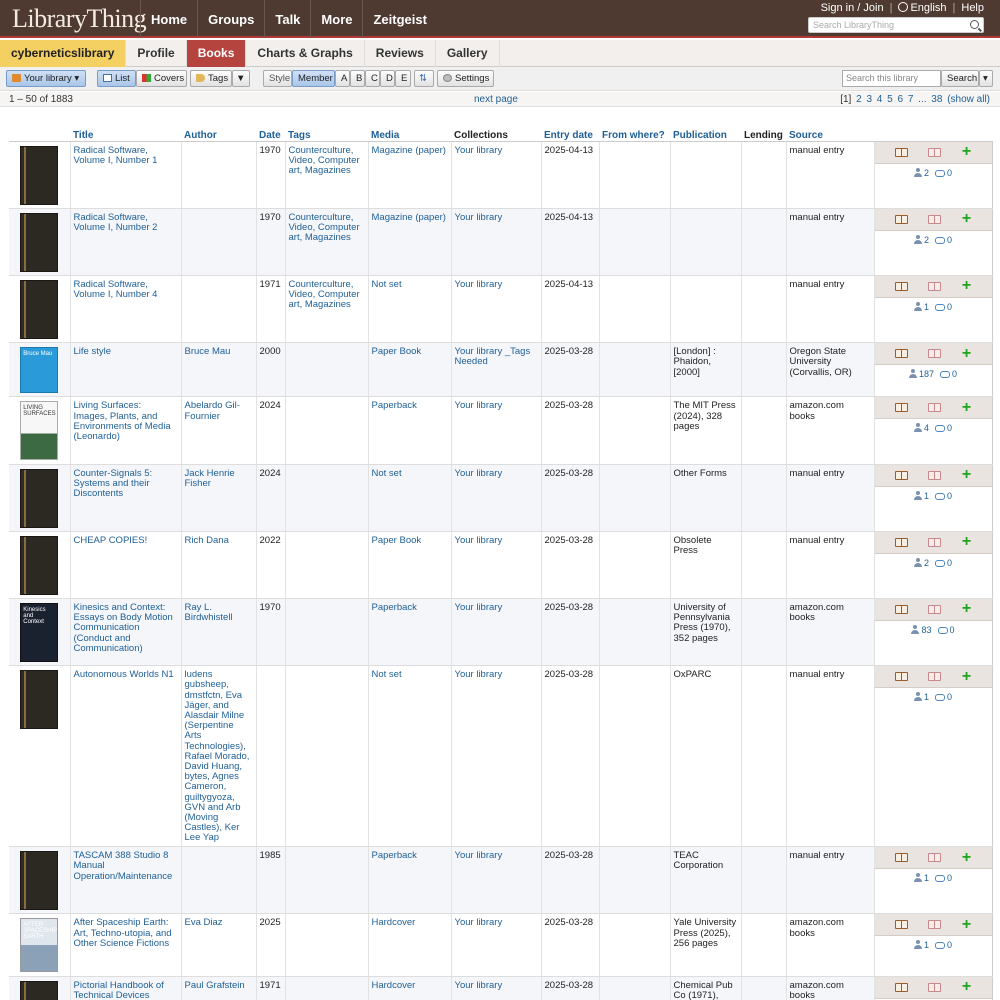  I want to click on help-link: Help, so click(972, 8).